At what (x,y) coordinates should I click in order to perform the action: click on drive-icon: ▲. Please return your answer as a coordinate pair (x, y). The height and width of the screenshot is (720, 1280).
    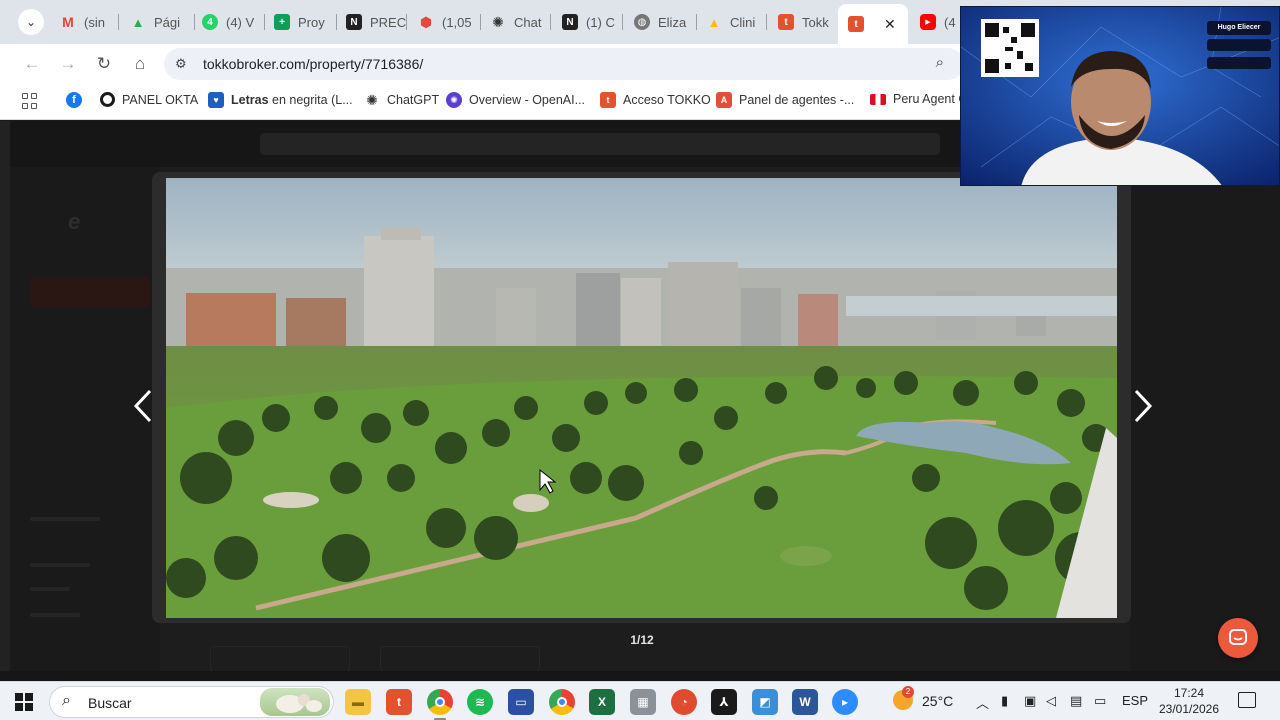
    Looking at the image, I should click on (138, 22).